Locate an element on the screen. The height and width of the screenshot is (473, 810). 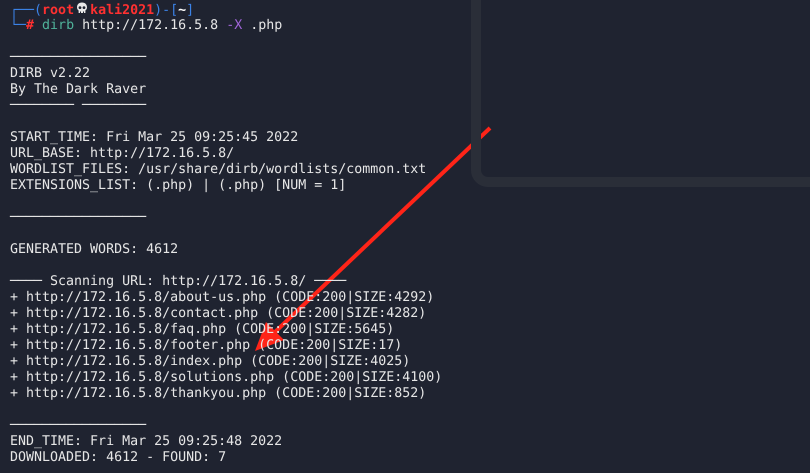
output-line: GENERATED WORDS: 4612 is located at coordinates (94, 249).